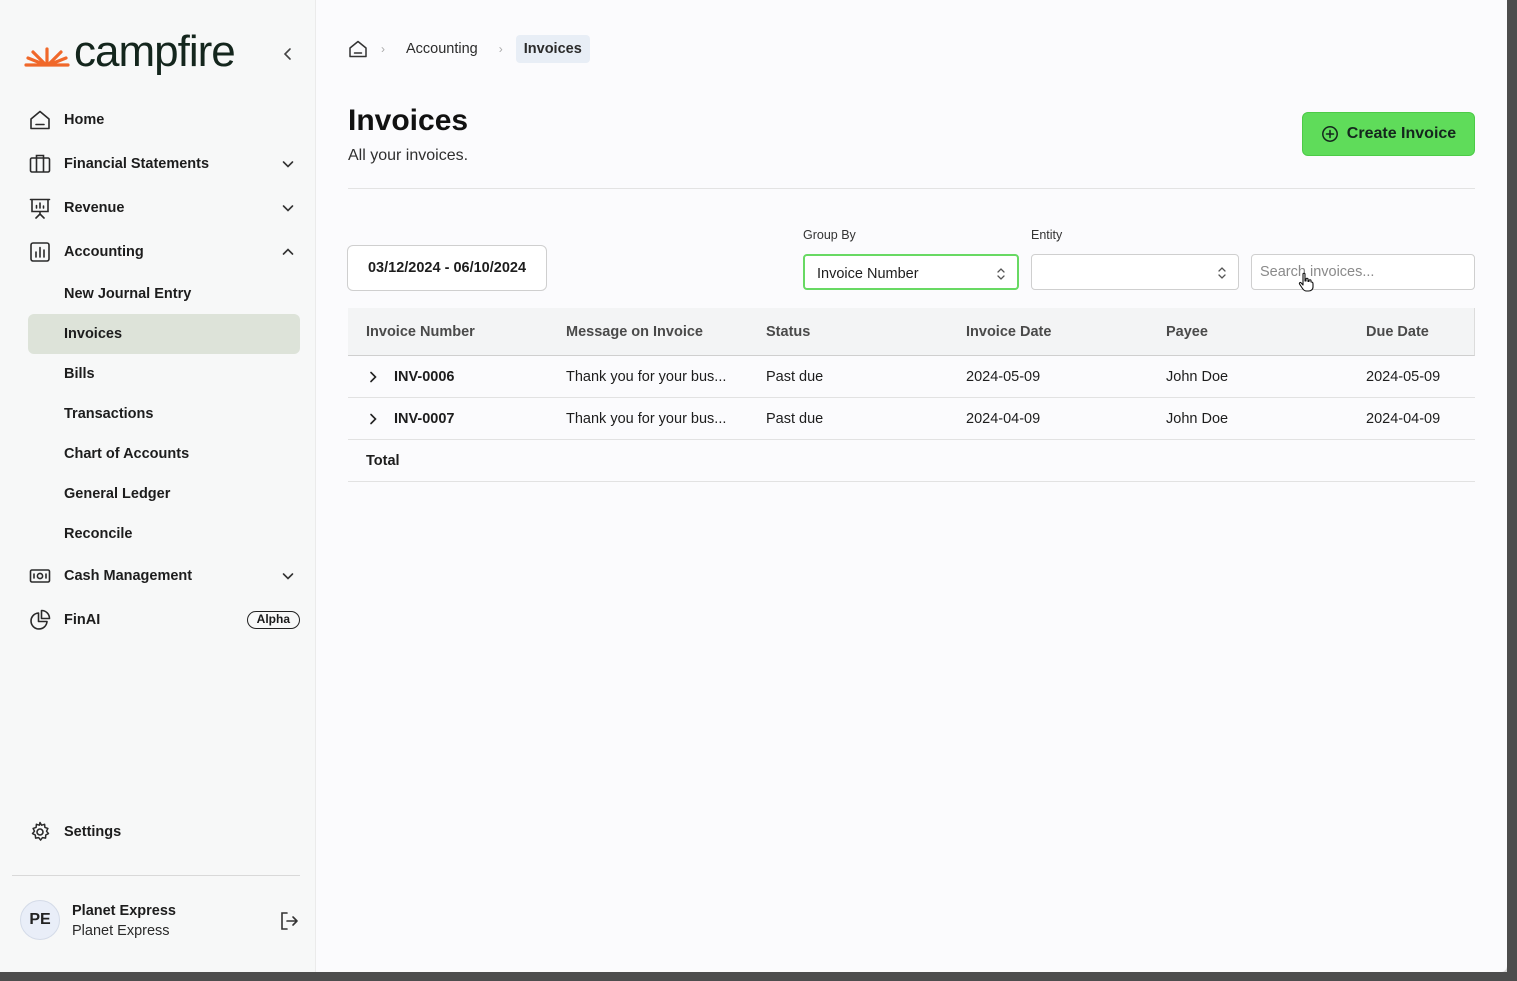  What do you see at coordinates (84, 120) in the screenshot?
I see `sidebar-item-label: Home` at bounding box center [84, 120].